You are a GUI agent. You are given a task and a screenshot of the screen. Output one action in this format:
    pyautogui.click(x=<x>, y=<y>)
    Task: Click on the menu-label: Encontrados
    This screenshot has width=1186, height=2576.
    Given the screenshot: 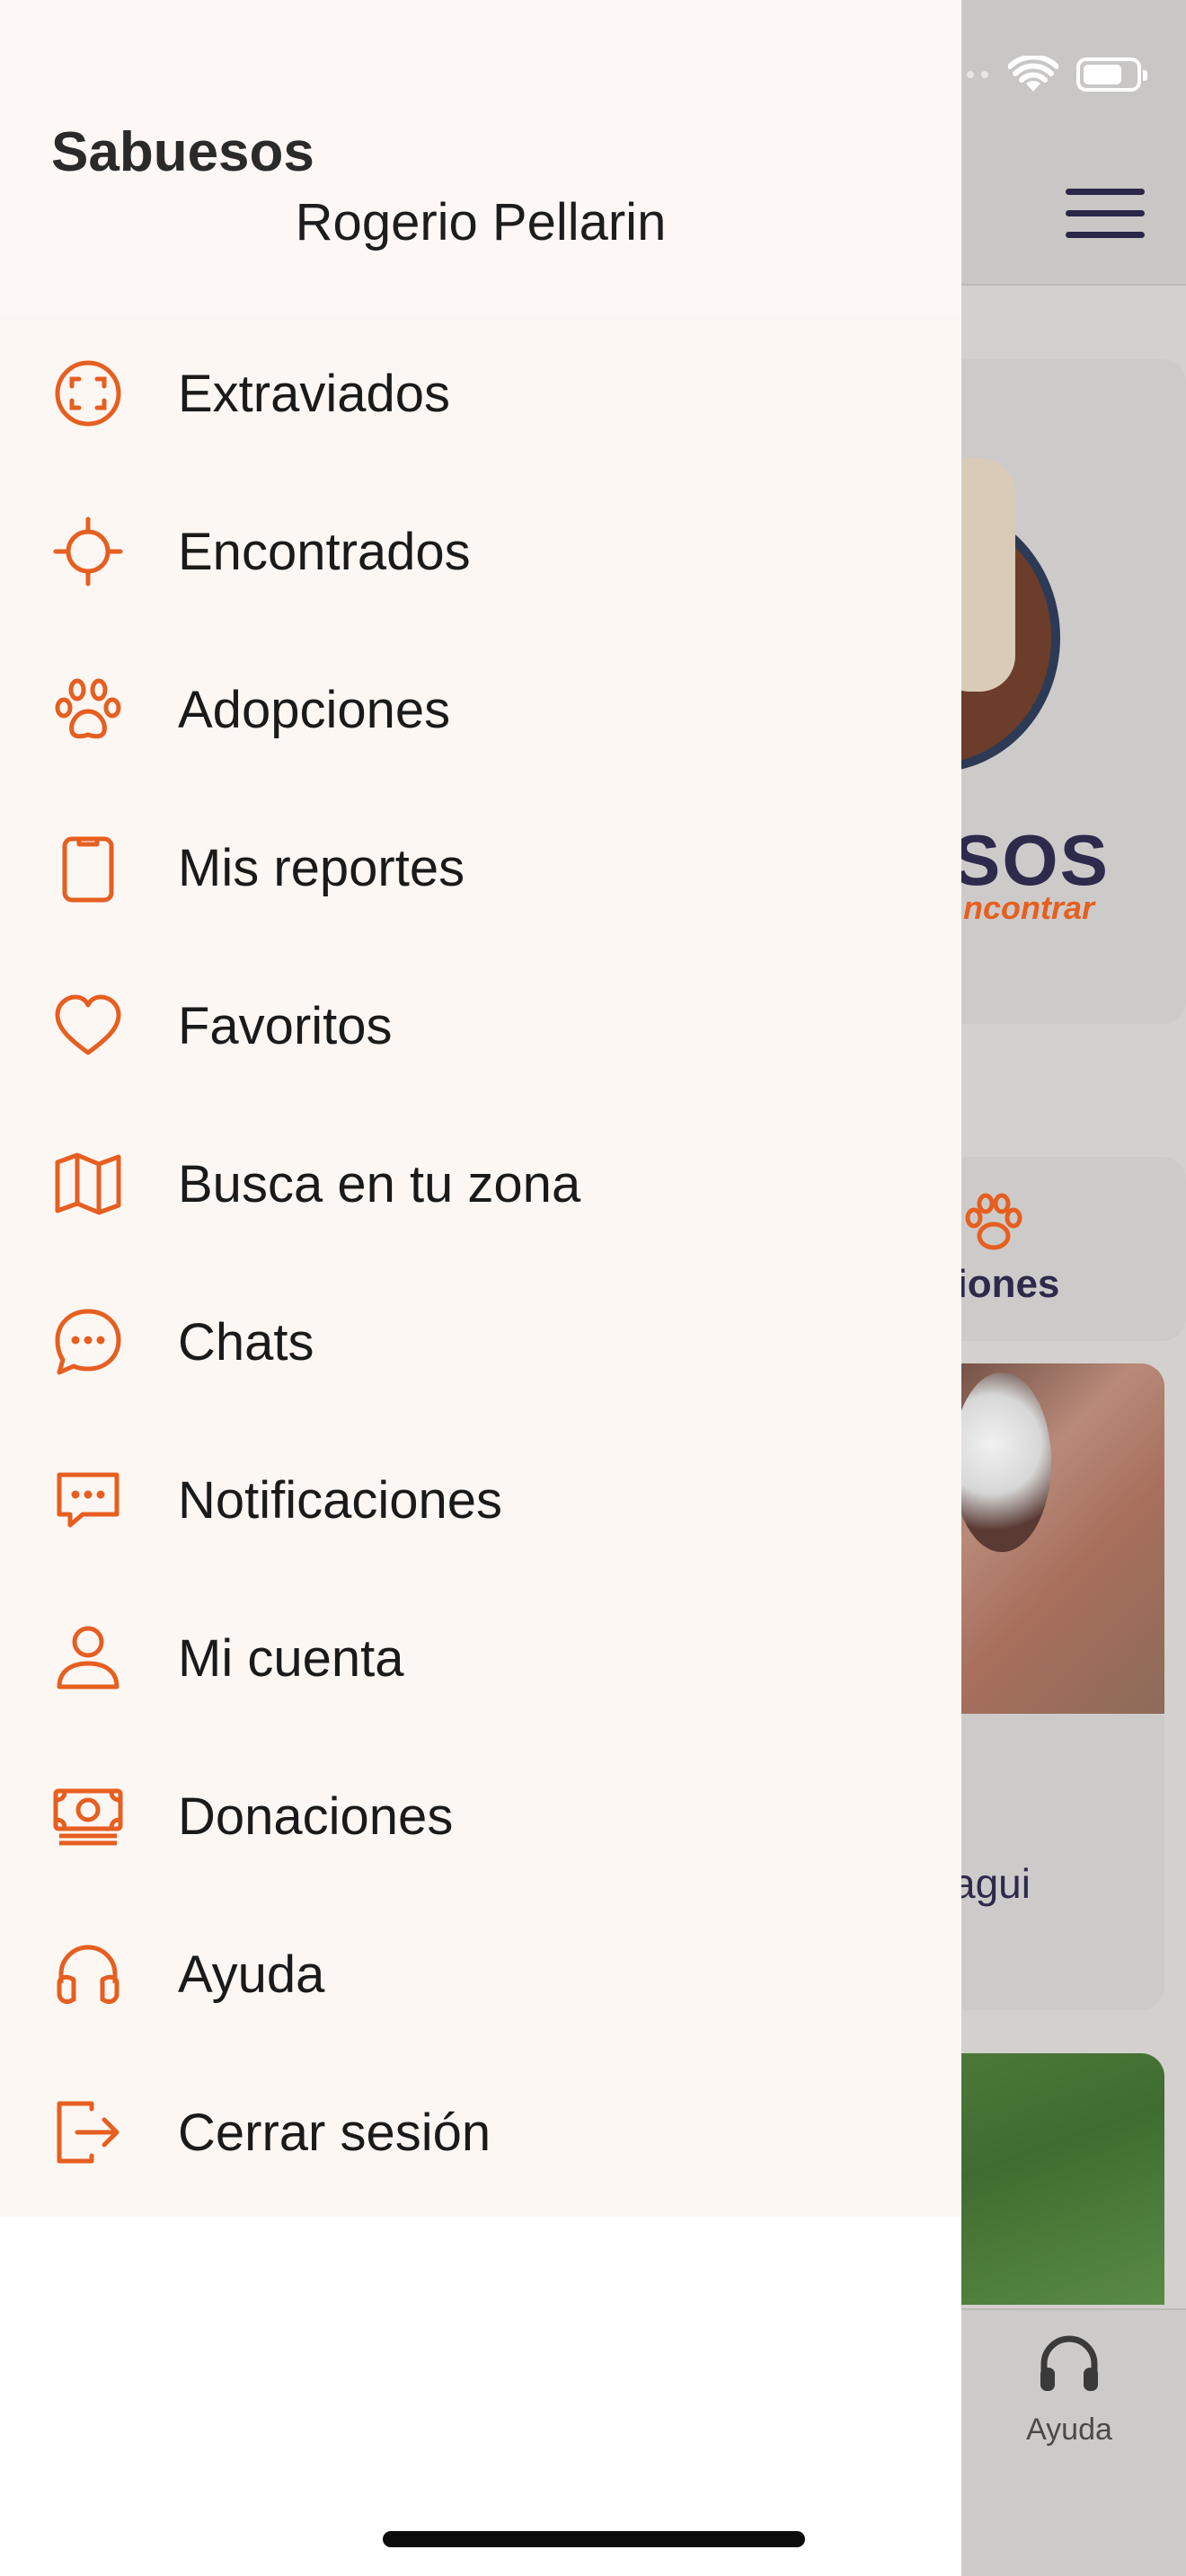 What is the action you would take?
    pyautogui.click(x=324, y=551)
    